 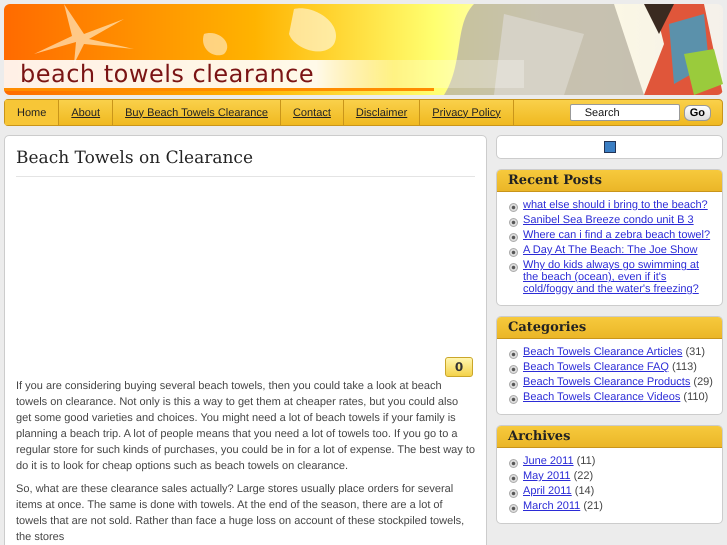 What do you see at coordinates (609, 437) in the screenshot?
I see `widget-title: Archives` at bounding box center [609, 437].